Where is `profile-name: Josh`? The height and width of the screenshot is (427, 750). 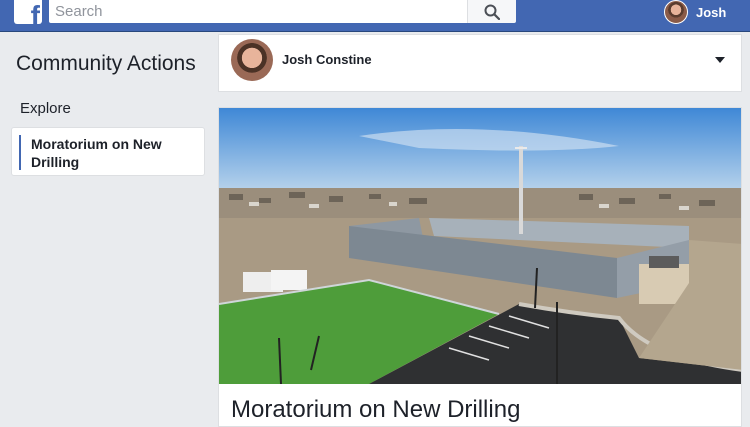
profile-name: Josh is located at coordinates (711, 12).